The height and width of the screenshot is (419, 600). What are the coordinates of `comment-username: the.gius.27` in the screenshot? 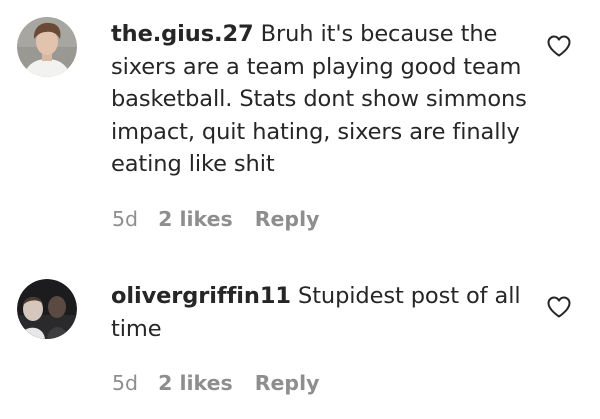 It's located at (182, 34).